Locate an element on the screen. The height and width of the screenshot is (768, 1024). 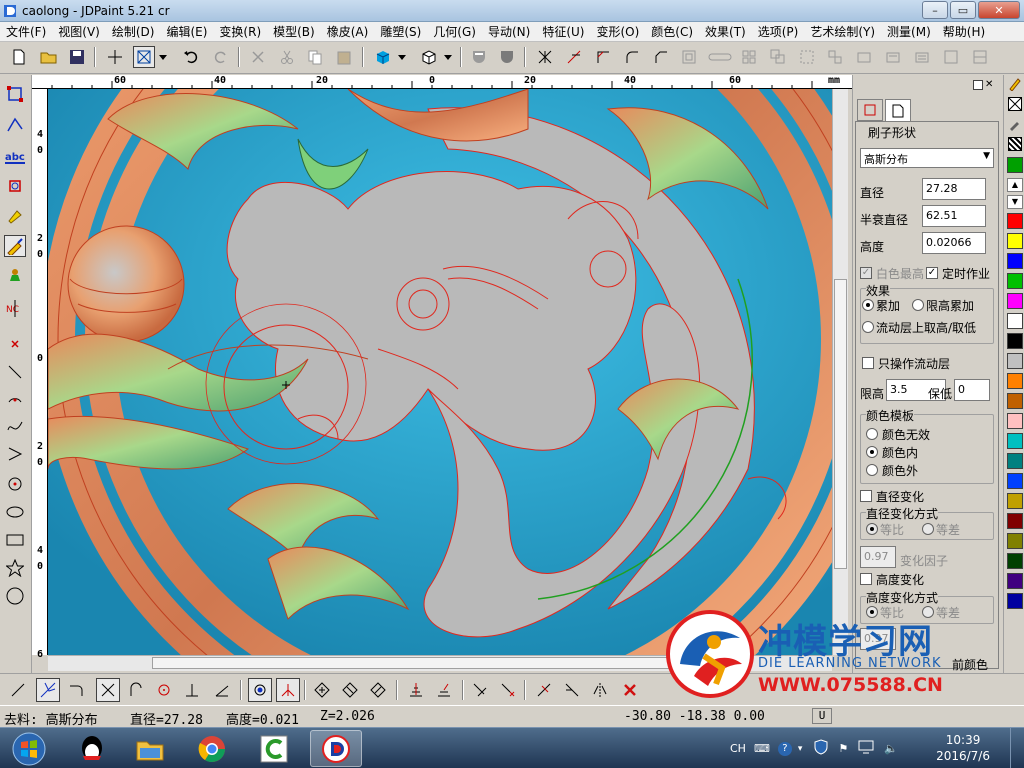
no-color-icon is located at coordinates (1015, 104).